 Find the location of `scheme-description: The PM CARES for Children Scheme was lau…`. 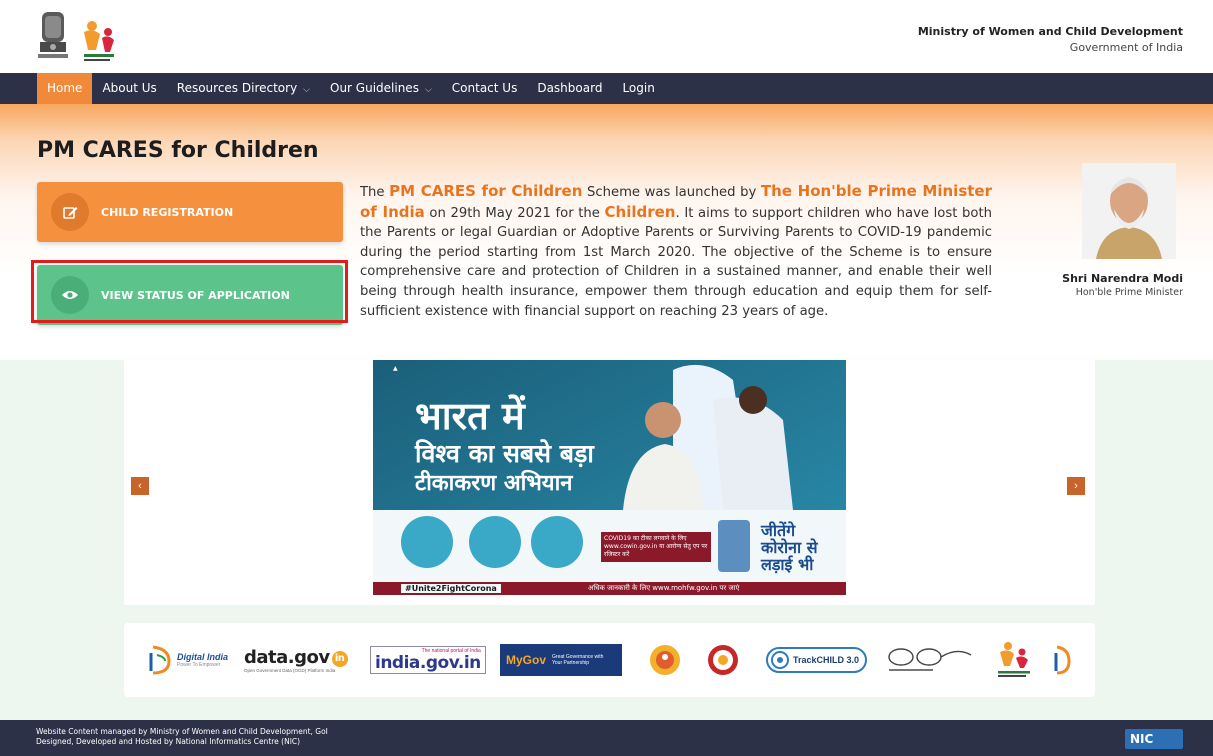

scheme-description: The PM CARES for Children Scheme was lau… is located at coordinates (676, 250).